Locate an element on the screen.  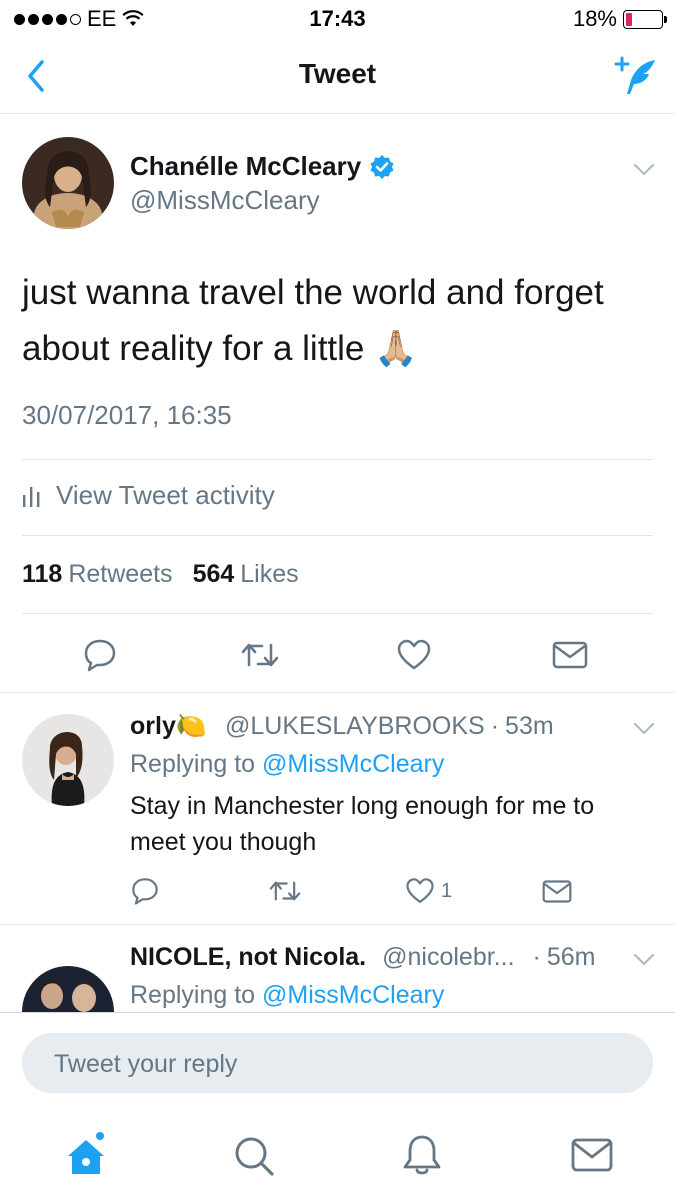
author-name: Chanélle McCleary is located at coordinates (262, 166).